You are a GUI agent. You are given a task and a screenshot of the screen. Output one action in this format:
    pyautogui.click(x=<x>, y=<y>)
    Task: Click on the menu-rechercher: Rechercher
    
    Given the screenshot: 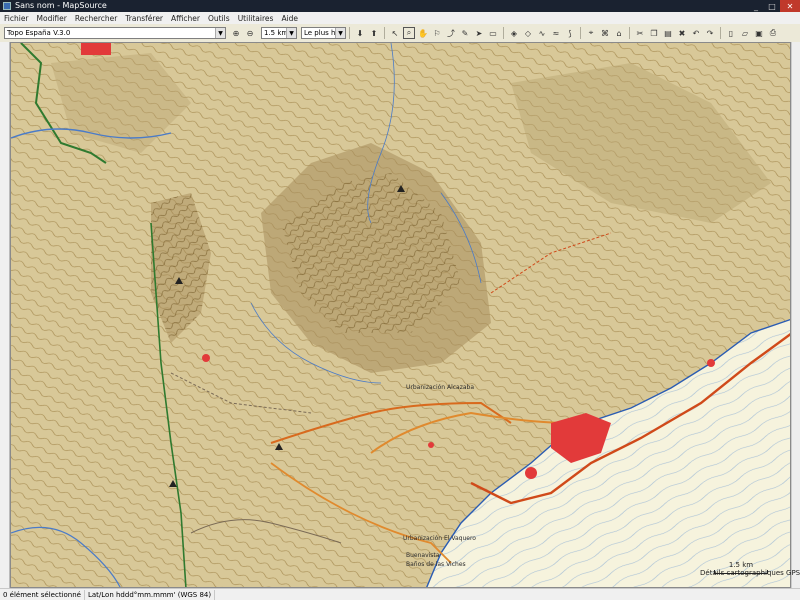 What is the action you would take?
    pyautogui.click(x=96, y=18)
    